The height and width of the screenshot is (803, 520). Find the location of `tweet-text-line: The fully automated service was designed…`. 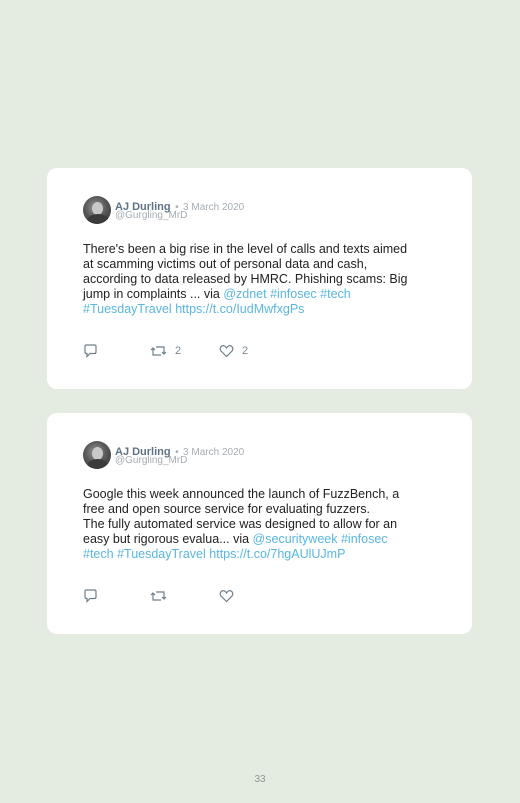

tweet-text-line: The fully automated service was designed… is located at coordinates (263, 524).